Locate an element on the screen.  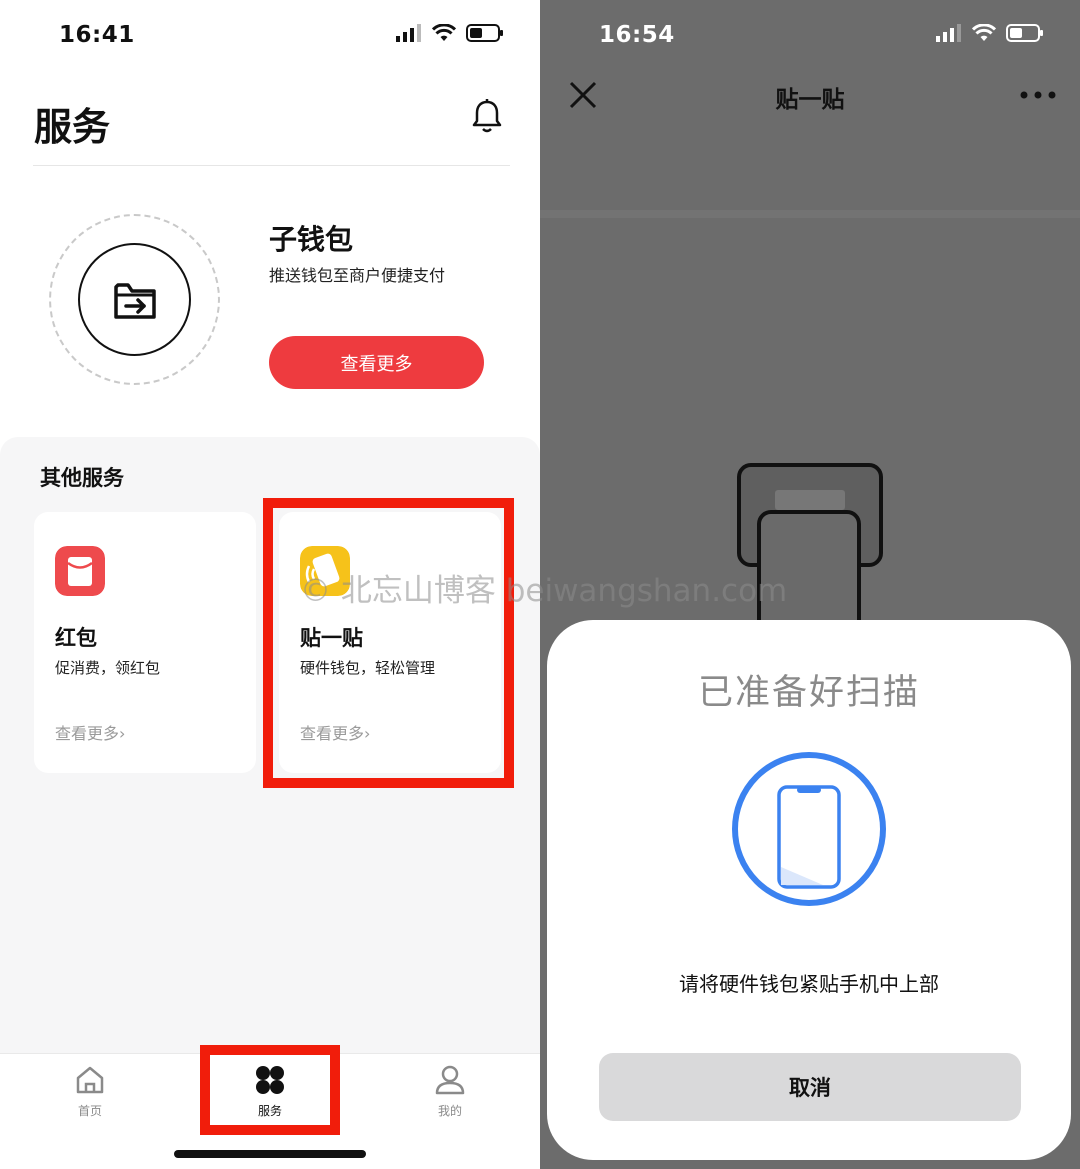
sub-wallet-title: 子钱包 is located at coordinates (311, 239).